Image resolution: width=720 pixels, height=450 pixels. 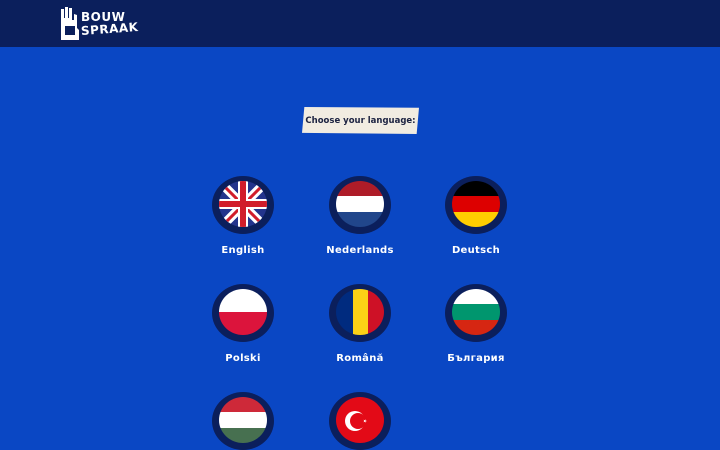 I want to click on bulgaria-flag-icon, so click(x=476, y=313).